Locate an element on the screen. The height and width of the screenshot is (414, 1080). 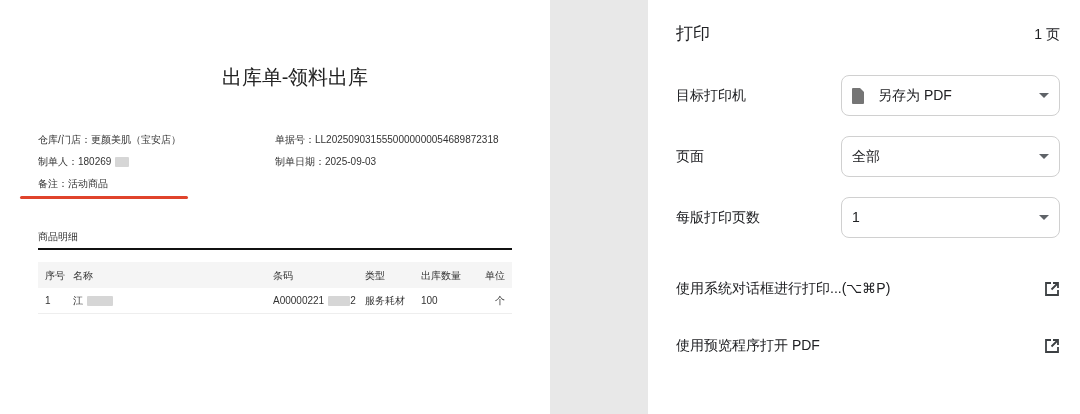
field-text: 备注：活动商品 is located at coordinates (73, 184).